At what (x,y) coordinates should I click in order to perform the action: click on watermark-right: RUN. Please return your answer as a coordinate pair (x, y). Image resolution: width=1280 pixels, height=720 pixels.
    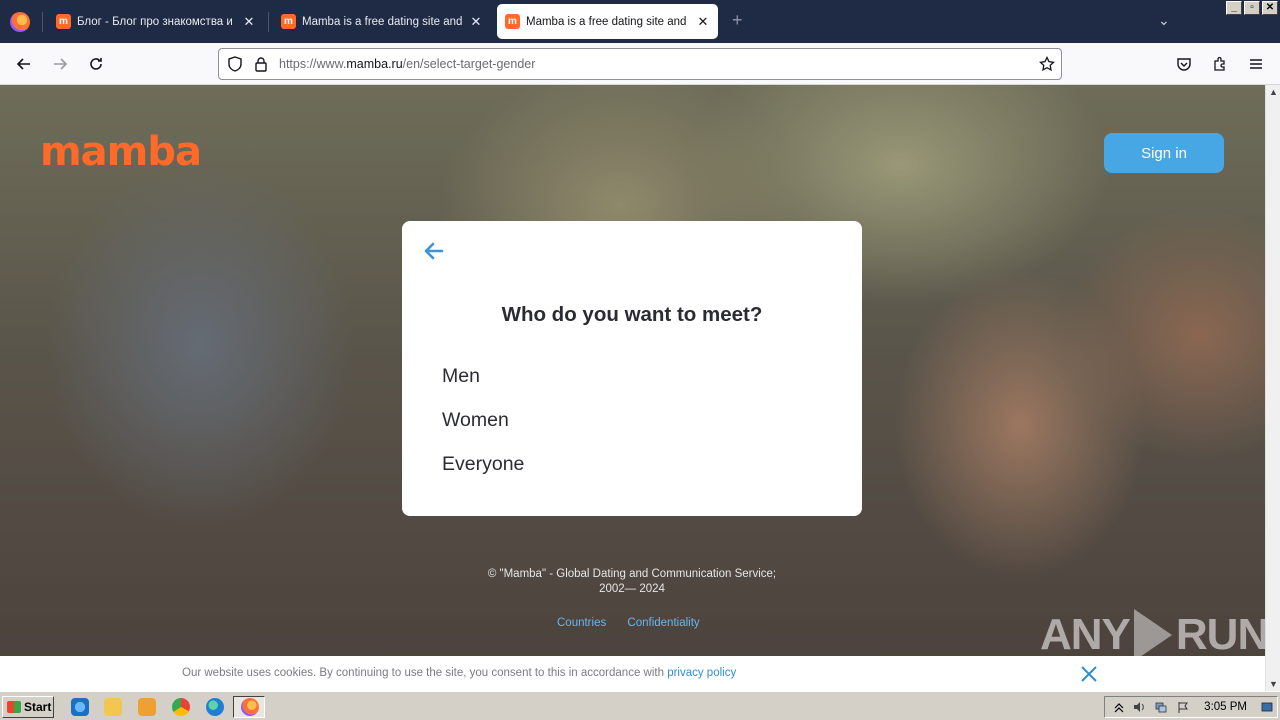
    Looking at the image, I should click on (1220, 634).